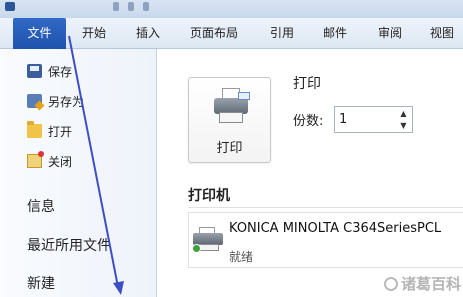 The width and height of the screenshot is (463, 297). I want to click on print-button-label: 打印, so click(229, 148).